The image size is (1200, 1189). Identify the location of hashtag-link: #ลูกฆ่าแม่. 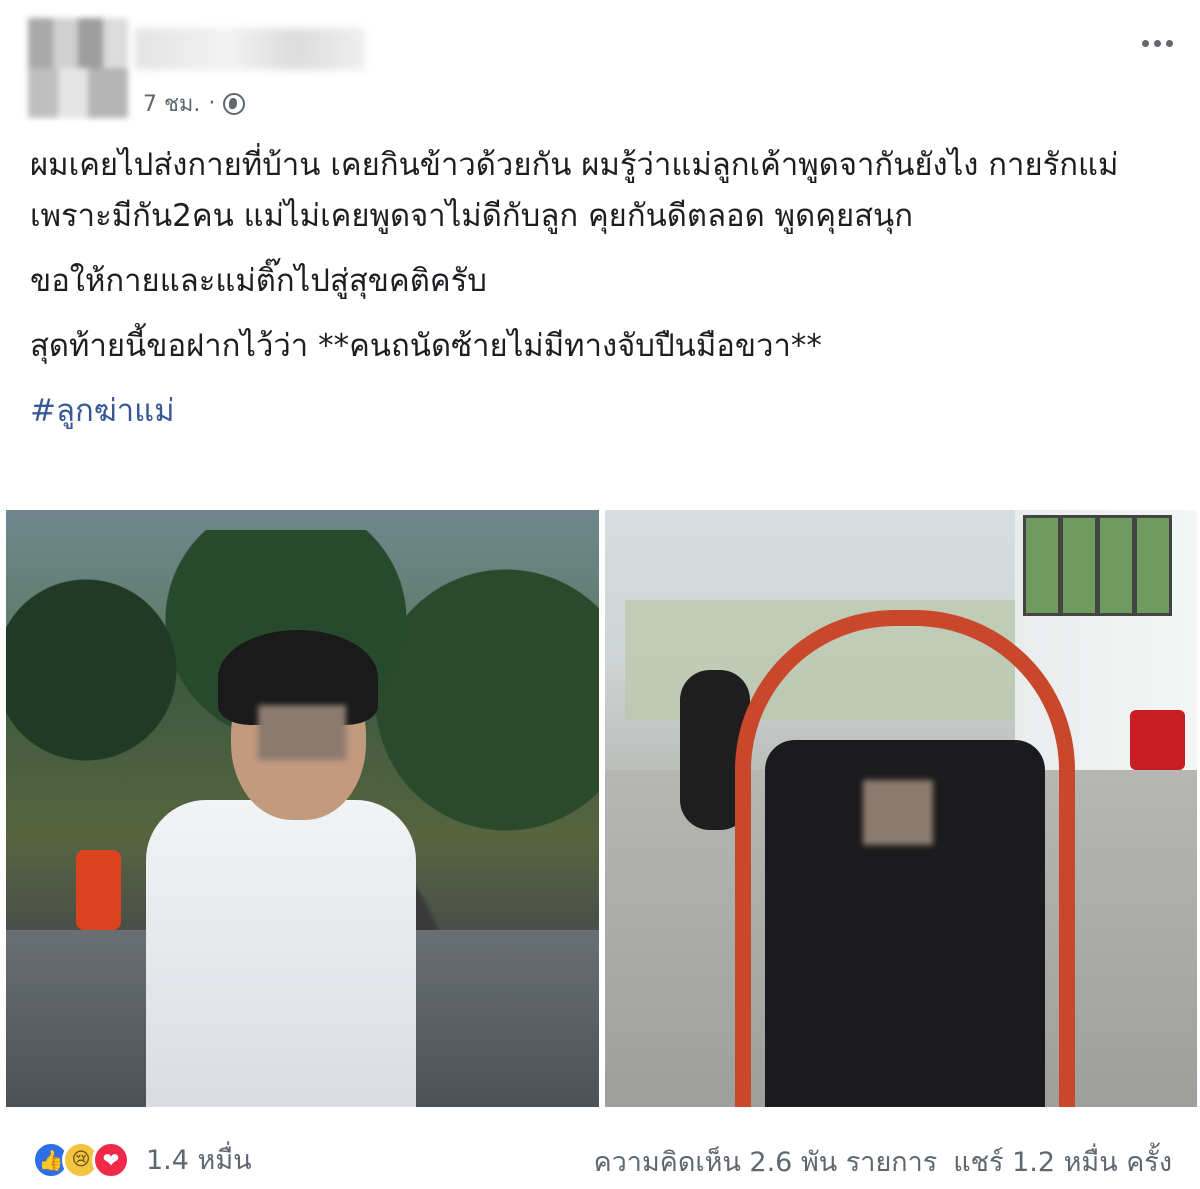
(600, 411).